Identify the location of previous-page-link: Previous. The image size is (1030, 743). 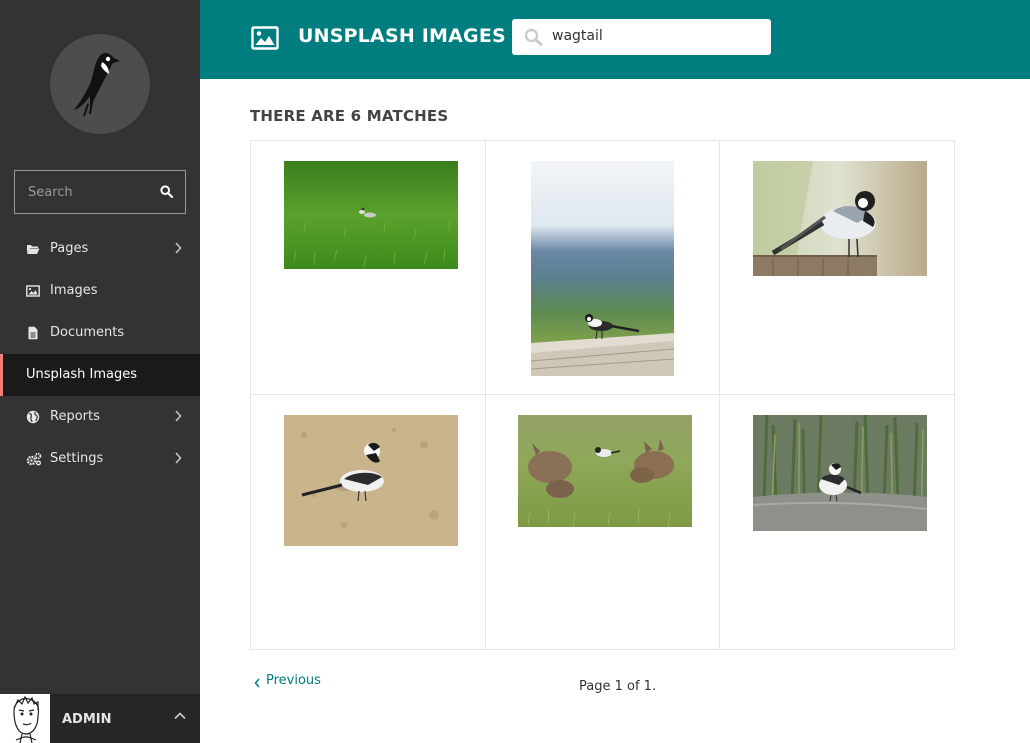
(287, 680).